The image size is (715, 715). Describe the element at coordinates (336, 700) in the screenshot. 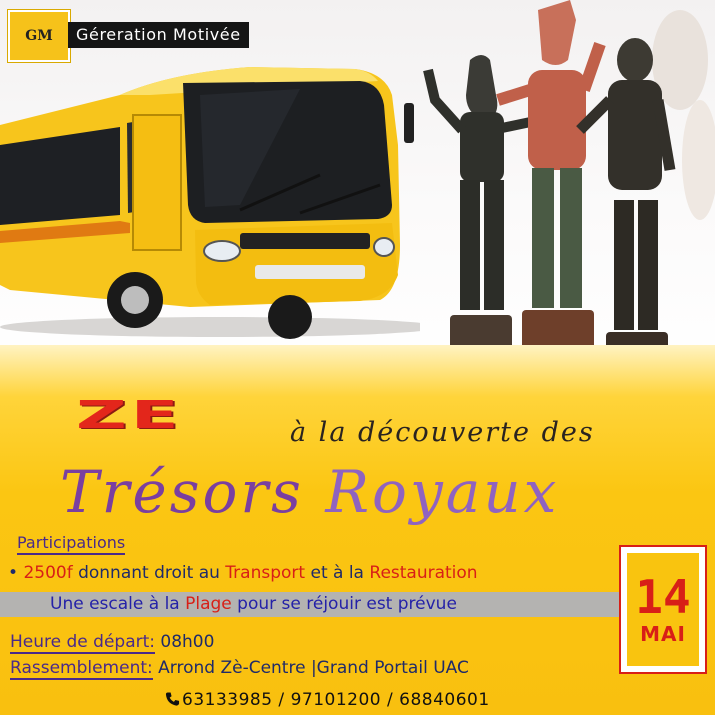

I see `phone-numbers: 63133985 / 97101200 / 68840601` at that location.